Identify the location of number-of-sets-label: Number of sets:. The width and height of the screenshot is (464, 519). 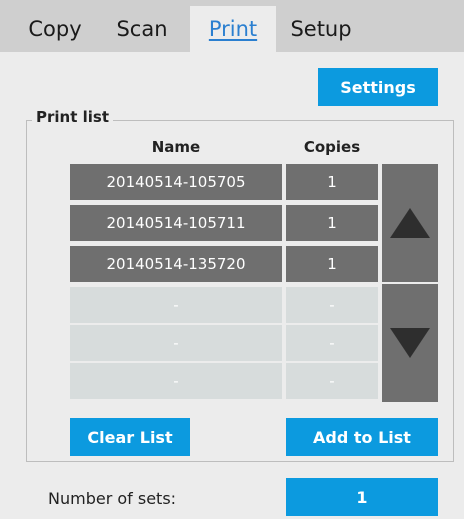
(112, 498).